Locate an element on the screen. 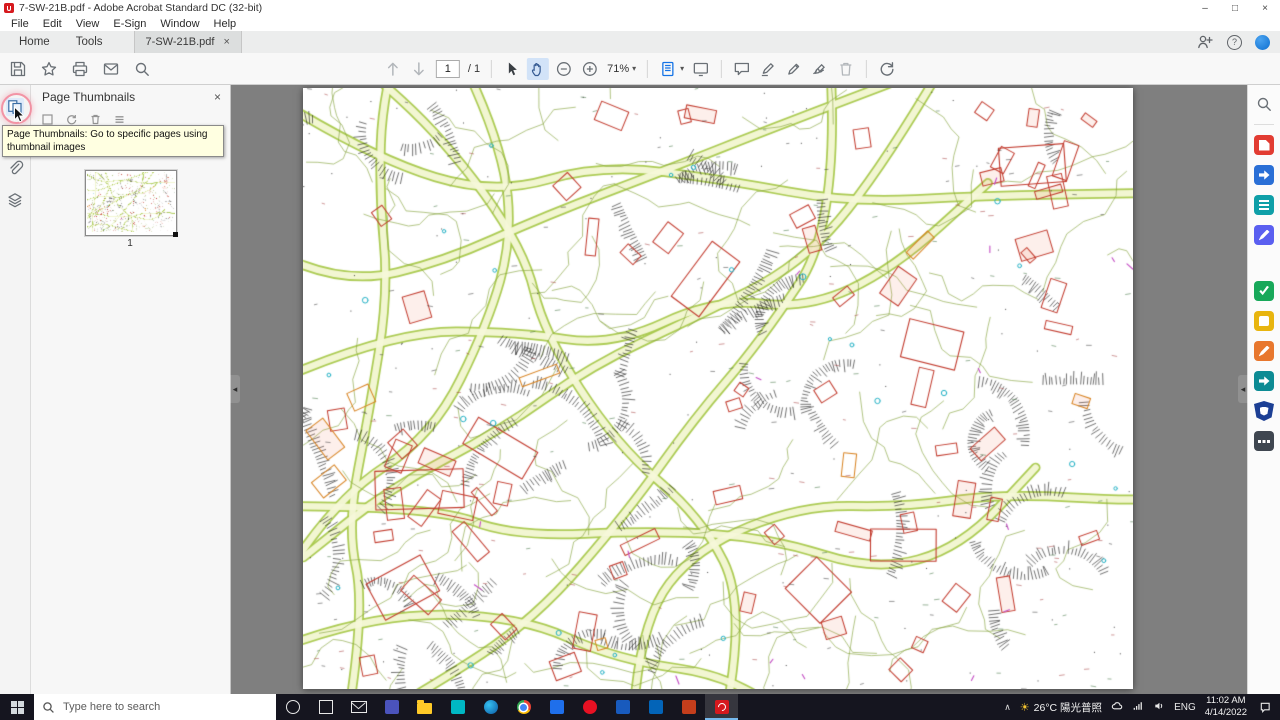  page-display-dropdown: ▾ is located at coordinates (671, 69).